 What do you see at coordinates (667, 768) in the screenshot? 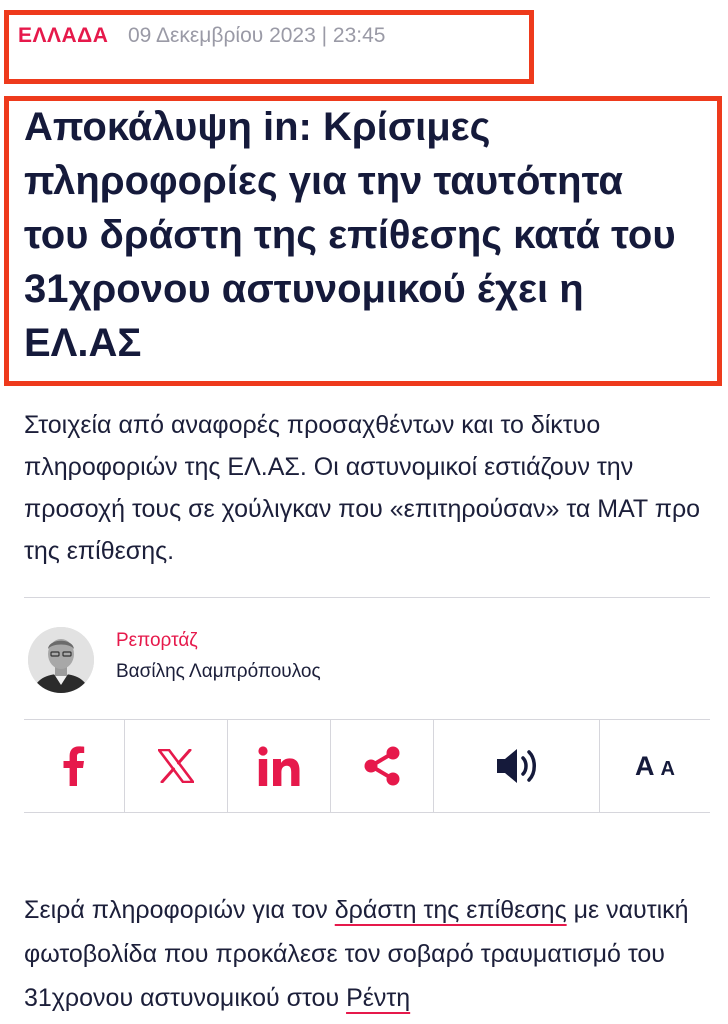
I see `font-size-small: A` at bounding box center [667, 768].